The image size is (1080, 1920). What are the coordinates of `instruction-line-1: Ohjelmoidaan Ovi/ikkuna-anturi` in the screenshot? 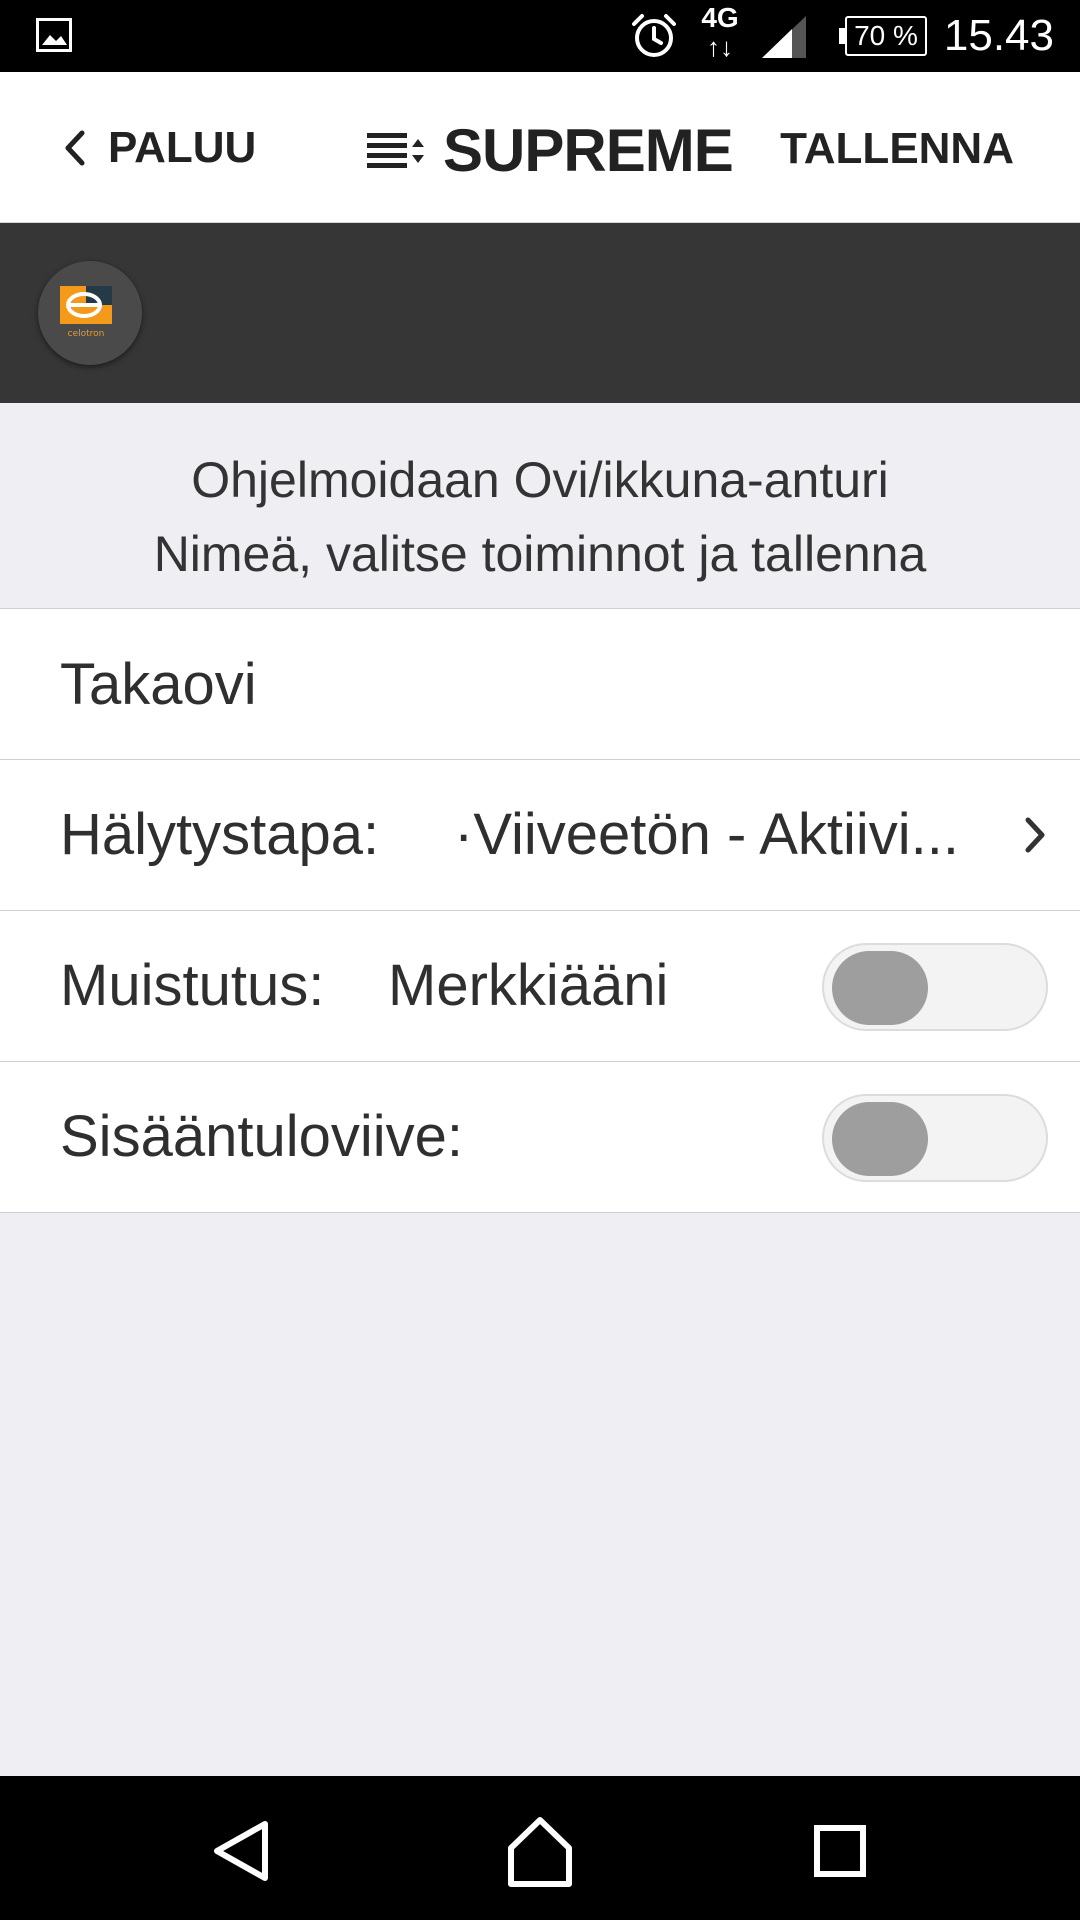 It's located at (540, 480).